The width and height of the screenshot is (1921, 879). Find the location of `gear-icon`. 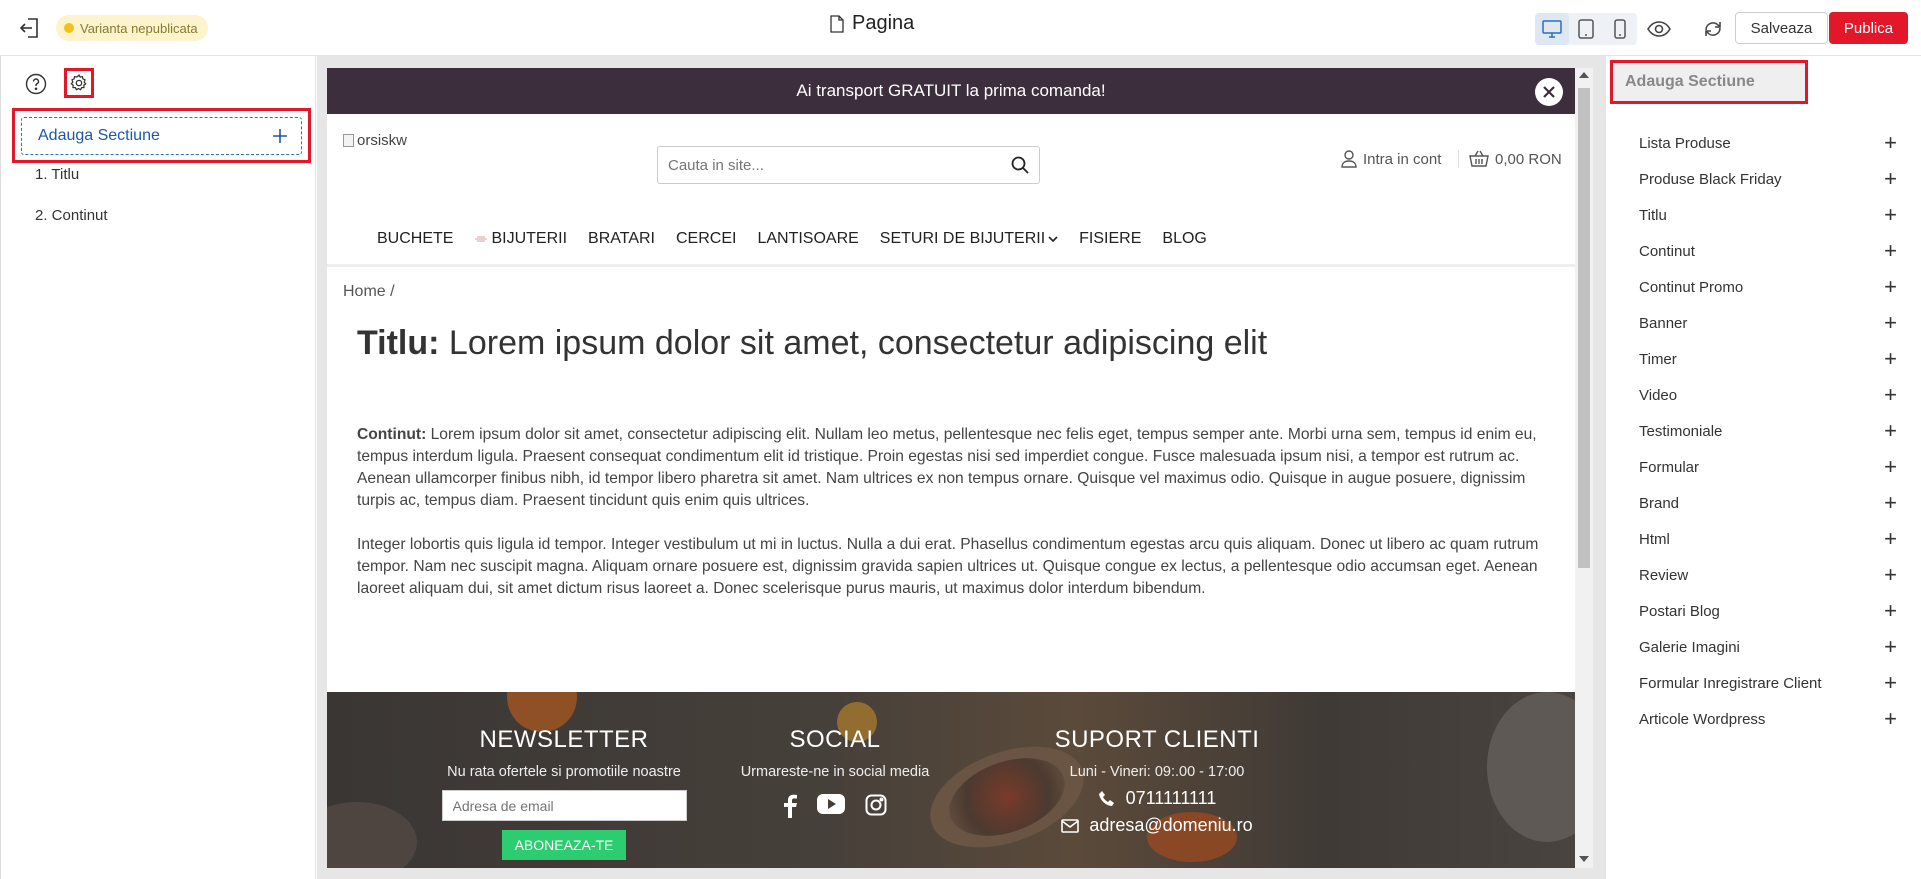

gear-icon is located at coordinates (78, 82).